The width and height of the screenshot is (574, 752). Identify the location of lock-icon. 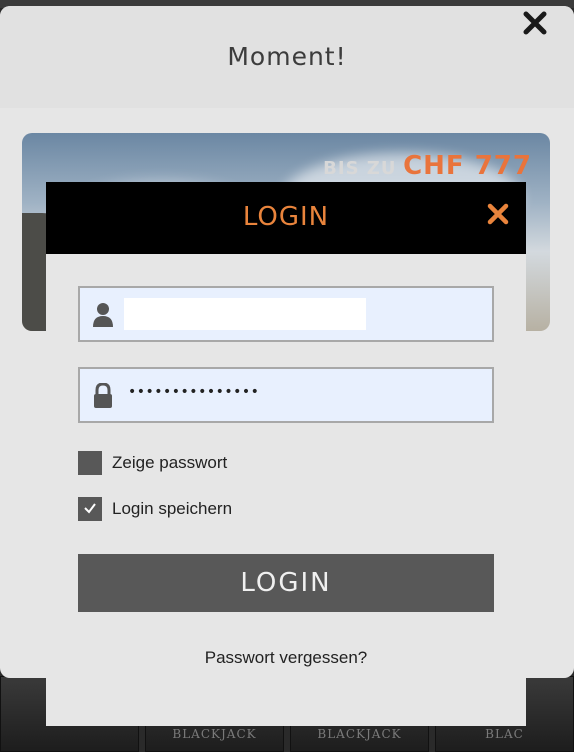
(103, 395).